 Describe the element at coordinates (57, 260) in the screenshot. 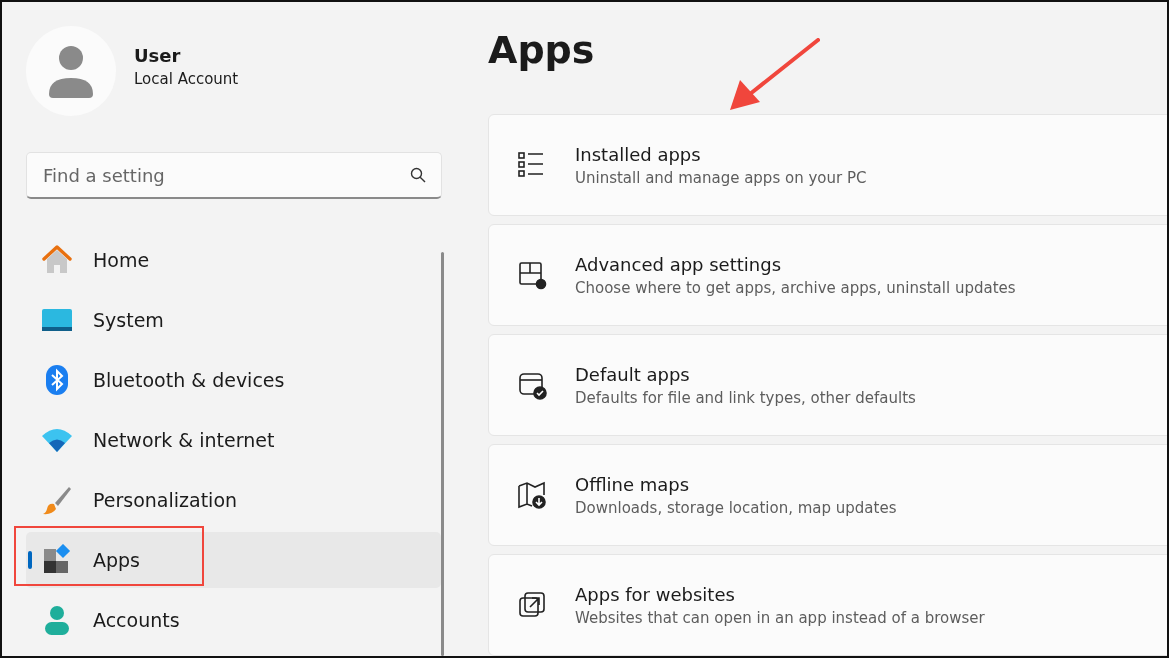

I see `house-icon` at that location.